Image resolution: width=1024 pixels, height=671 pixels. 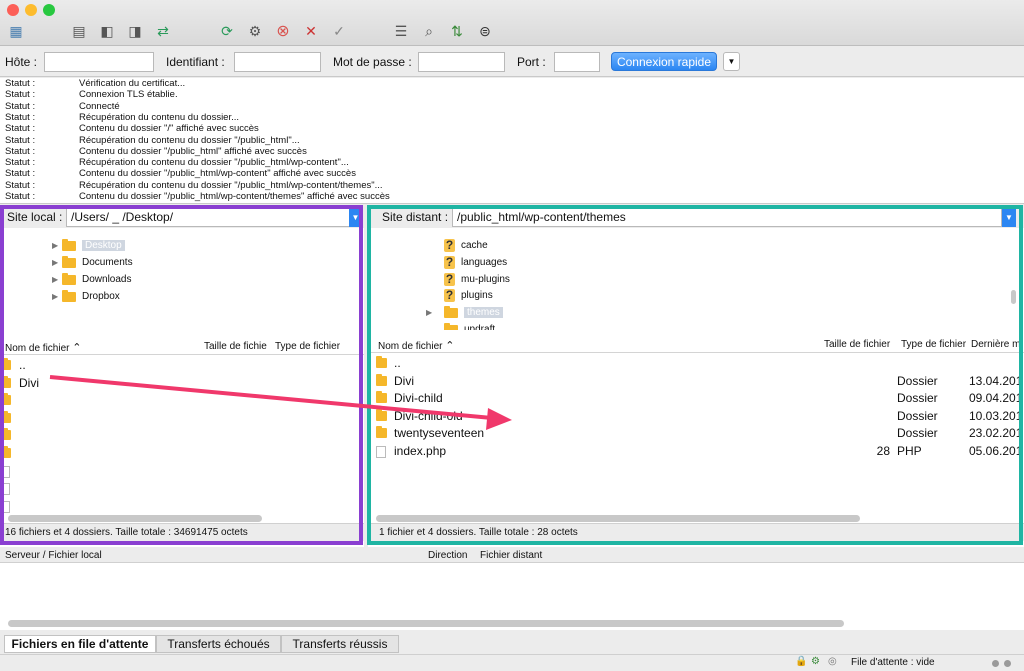 I want to click on filter-icon: ◎, so click(x=832, y=661).